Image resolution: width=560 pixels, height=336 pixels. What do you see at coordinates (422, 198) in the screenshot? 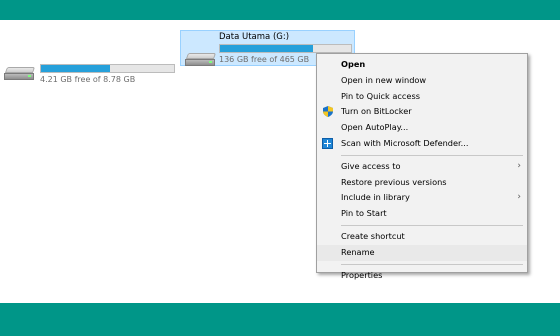
I see `menu-item-include-library: Include in library ›` at bounding box center [422, 198].